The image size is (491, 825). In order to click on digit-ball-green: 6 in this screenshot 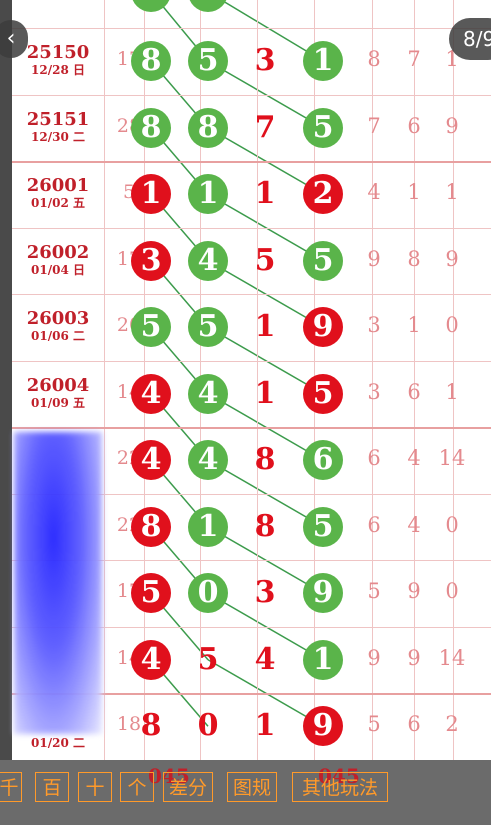, I will do `click(323, 460)`.